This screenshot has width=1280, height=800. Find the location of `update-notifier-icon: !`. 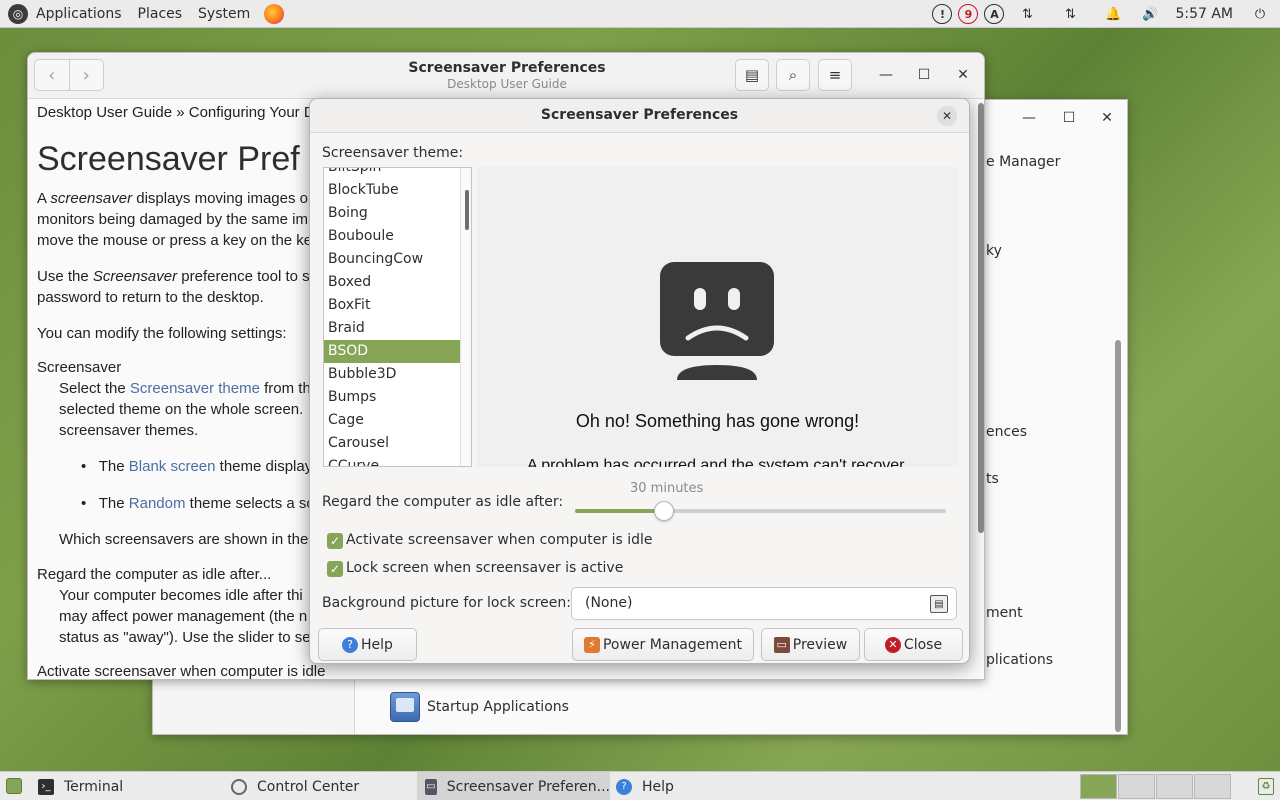

update-notifier-icon: ! is located at coordinates (942, 14).